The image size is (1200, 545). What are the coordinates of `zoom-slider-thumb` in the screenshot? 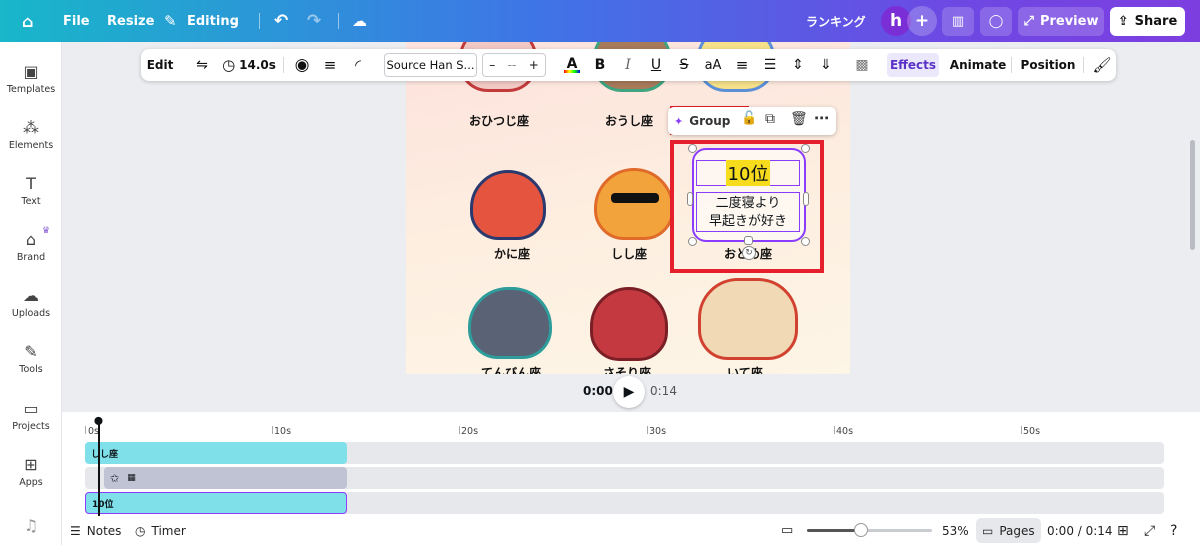 It's located at (861, 530).